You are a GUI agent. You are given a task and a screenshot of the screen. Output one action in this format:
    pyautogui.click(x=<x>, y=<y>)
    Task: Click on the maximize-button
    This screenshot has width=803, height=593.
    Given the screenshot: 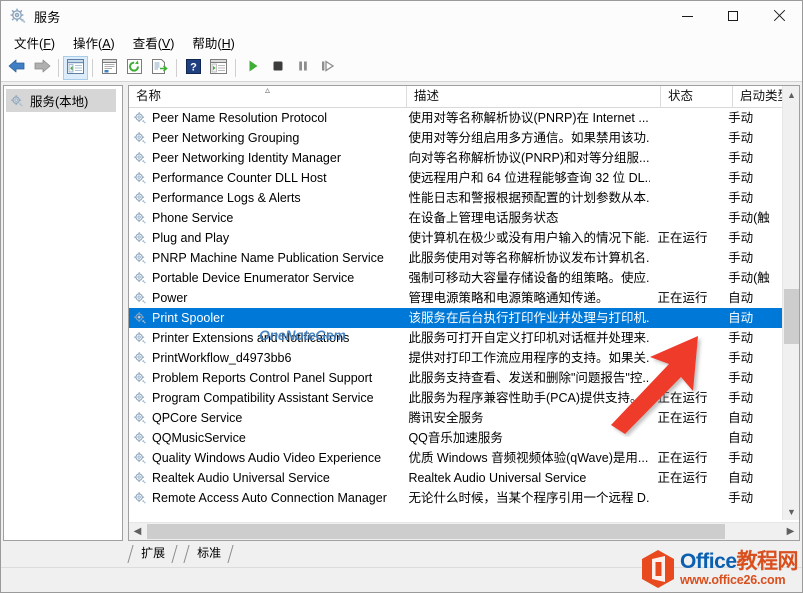 What is the action you would take?
    pyautogui.click(x=733, y=16)
    